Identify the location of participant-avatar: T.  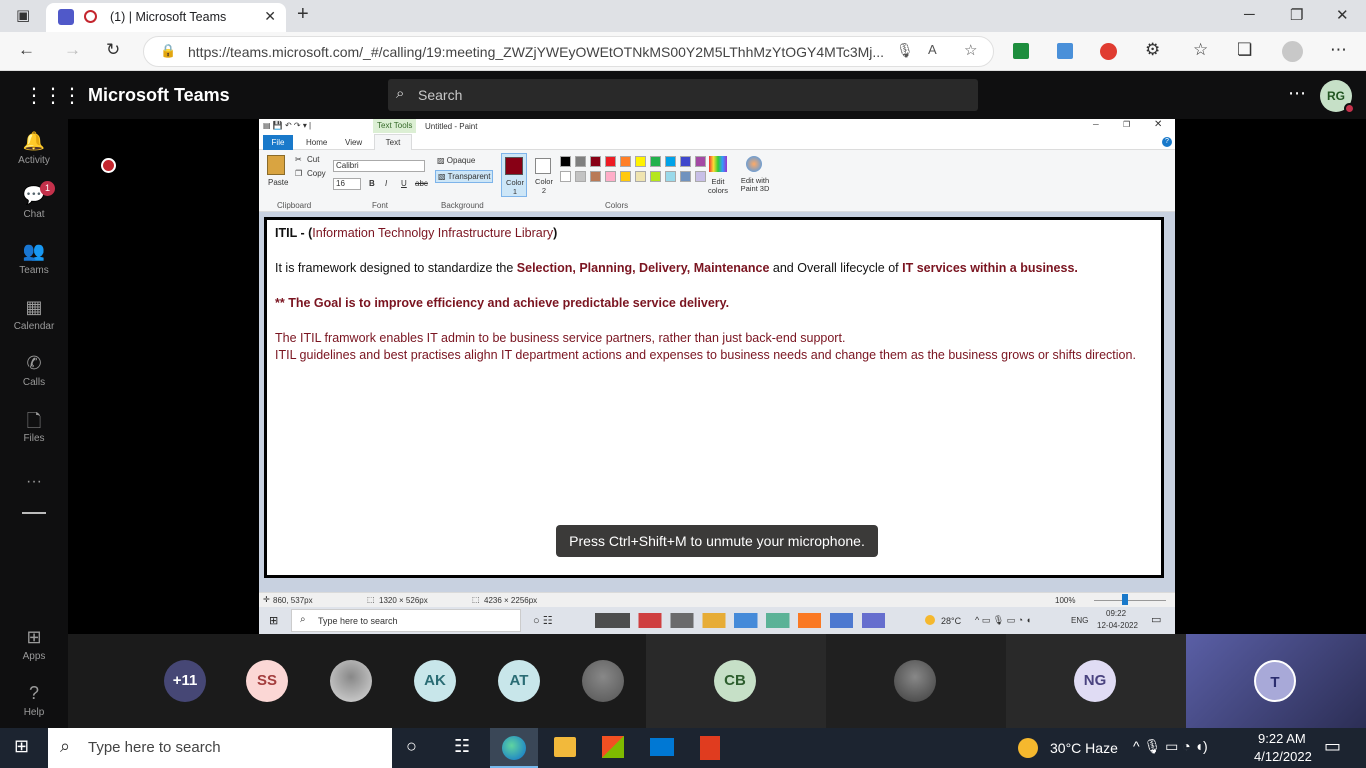
(1275, 681).